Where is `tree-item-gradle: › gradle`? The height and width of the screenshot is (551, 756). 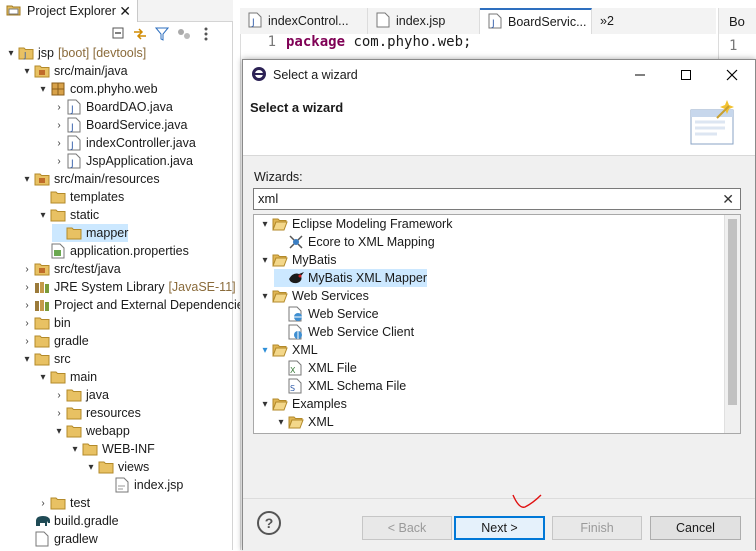
tree-item-gradle: › gradle is located at coordinates (54, 341).